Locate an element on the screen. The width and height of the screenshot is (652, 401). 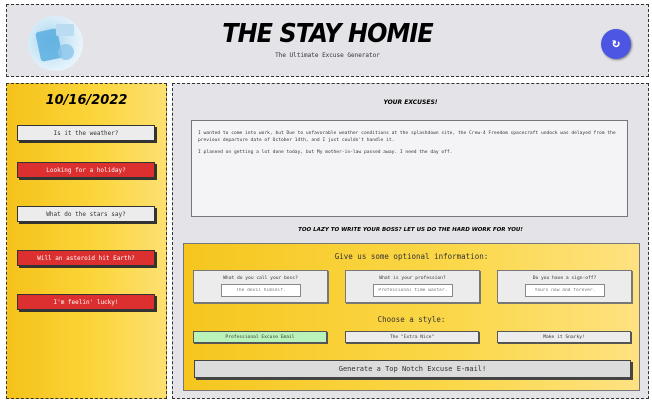
current-date: 10/16/2022 is located at coordinates (86, 100).